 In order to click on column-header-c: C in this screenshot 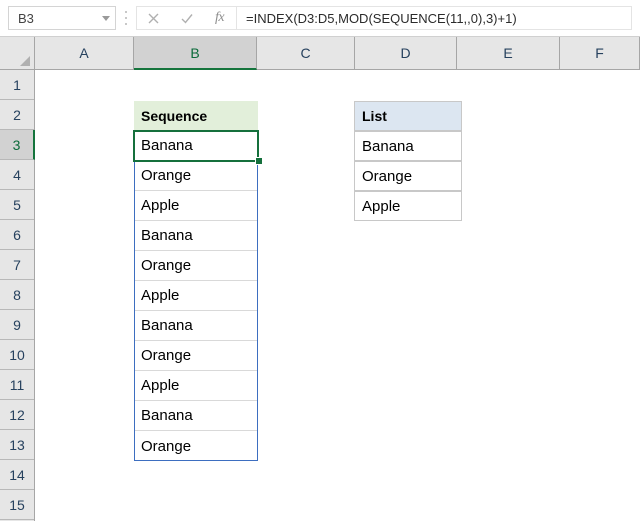, I will do `click(306, 53)`.